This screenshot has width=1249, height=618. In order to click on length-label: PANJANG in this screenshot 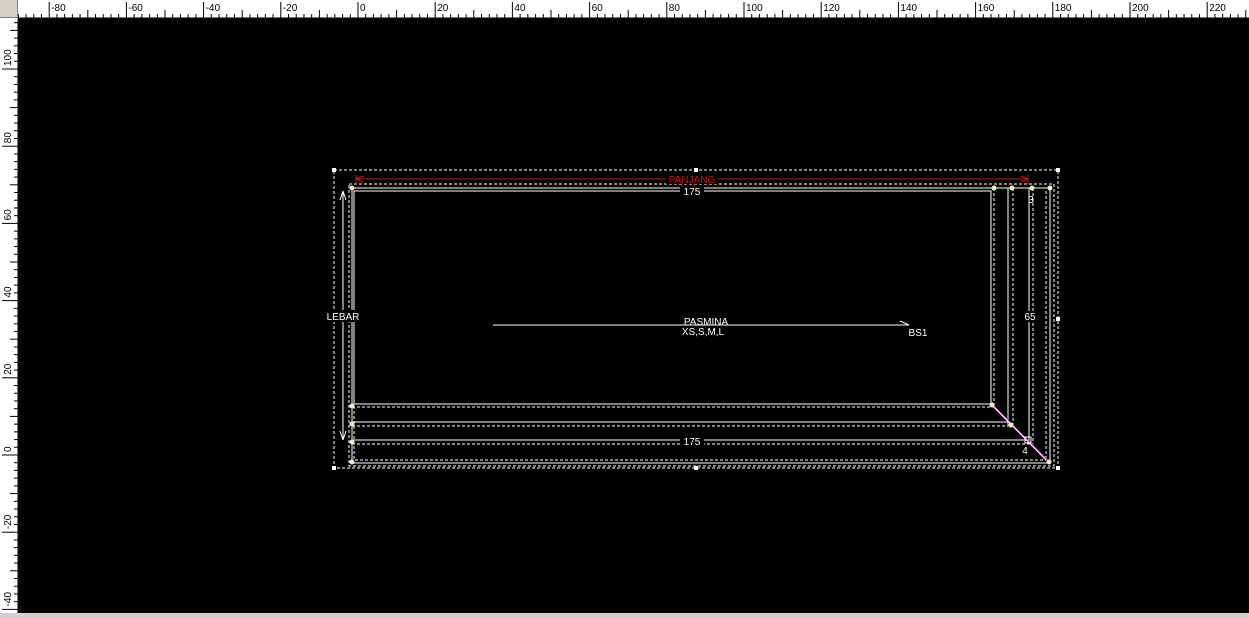, I will do `click(692, 180)`.